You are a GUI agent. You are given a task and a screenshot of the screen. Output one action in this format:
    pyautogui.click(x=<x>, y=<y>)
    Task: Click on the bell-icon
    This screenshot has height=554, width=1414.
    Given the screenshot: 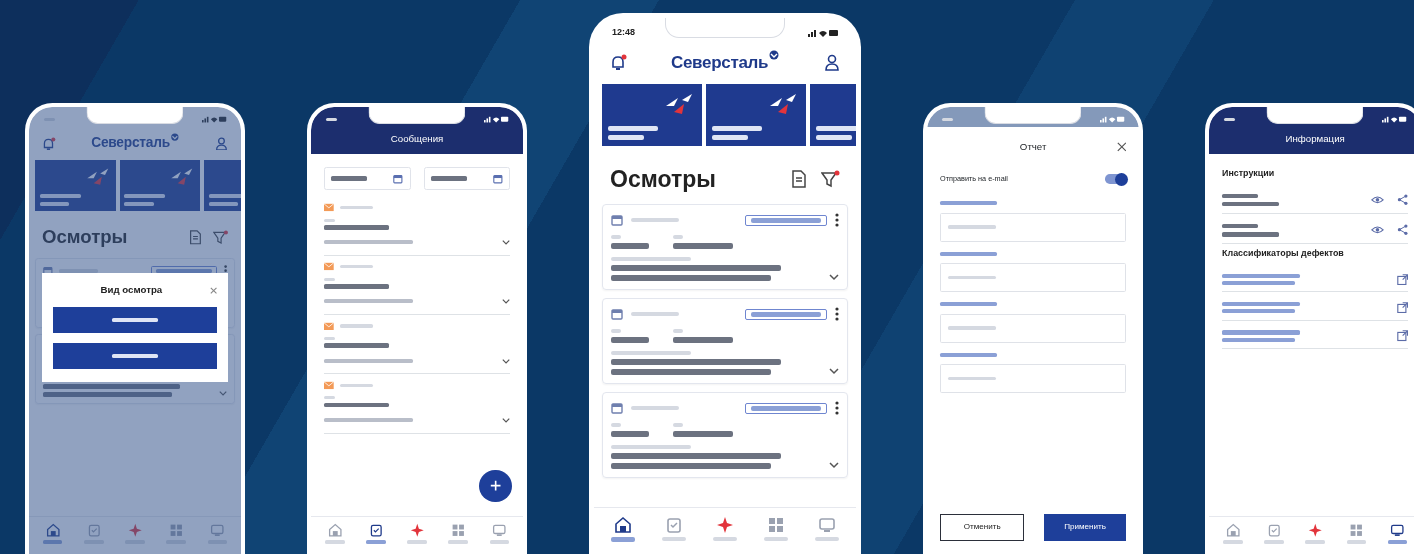 What is the action you would take?
    pyautogui.click(x=619, y=63)
    